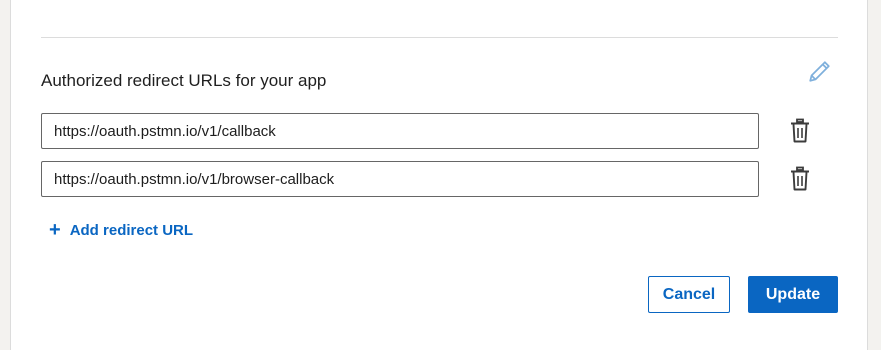 Image resolution: width=881 pixels, height=350 pixels. What do you see at coordinates (439, 37) in the screenshot?
I see `section-divider` at bounding box center [439, 37].